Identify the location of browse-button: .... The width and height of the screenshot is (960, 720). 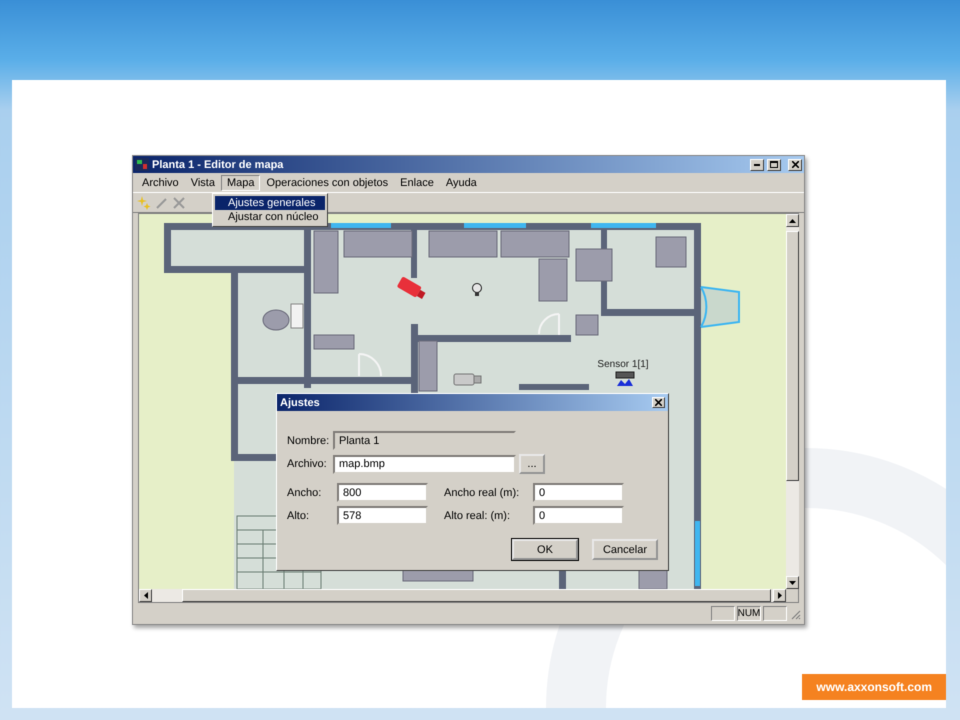
(532, 464).